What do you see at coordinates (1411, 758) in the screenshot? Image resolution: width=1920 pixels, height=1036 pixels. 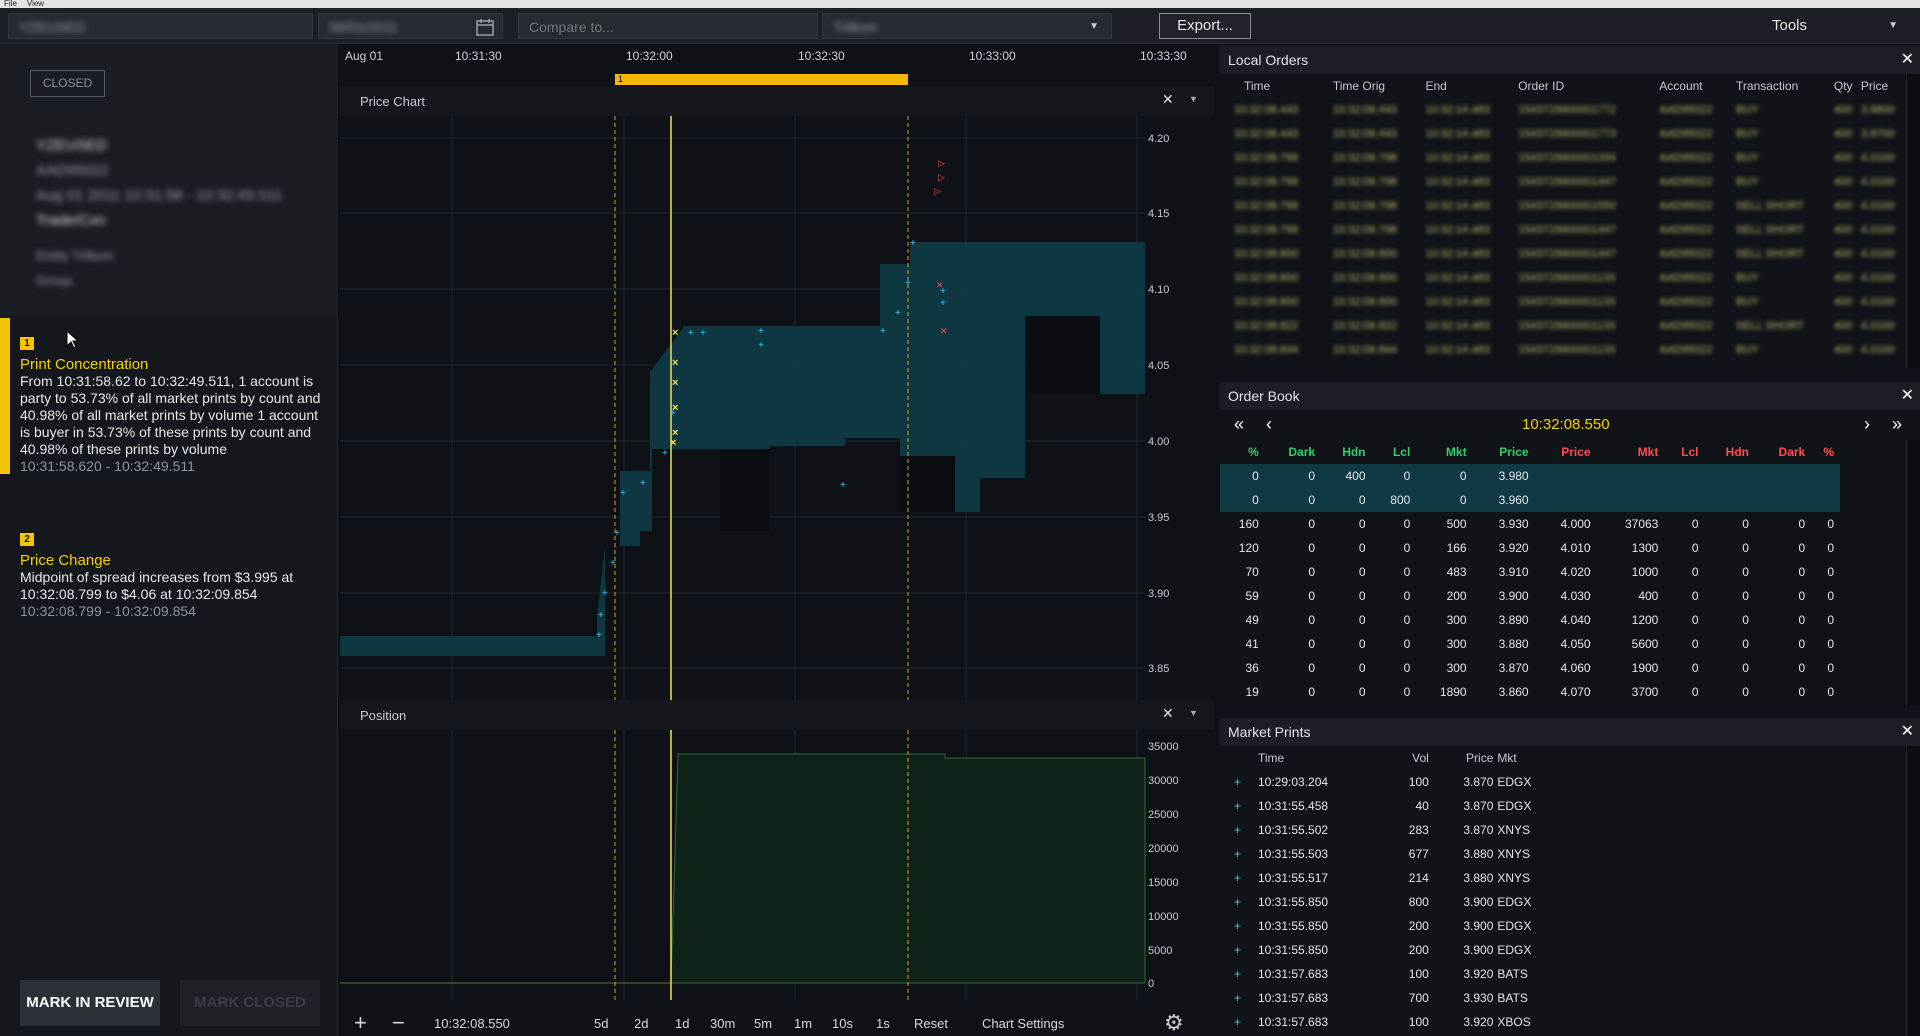 I see `col-vol: Vol` at bounding box center [1411, 758].